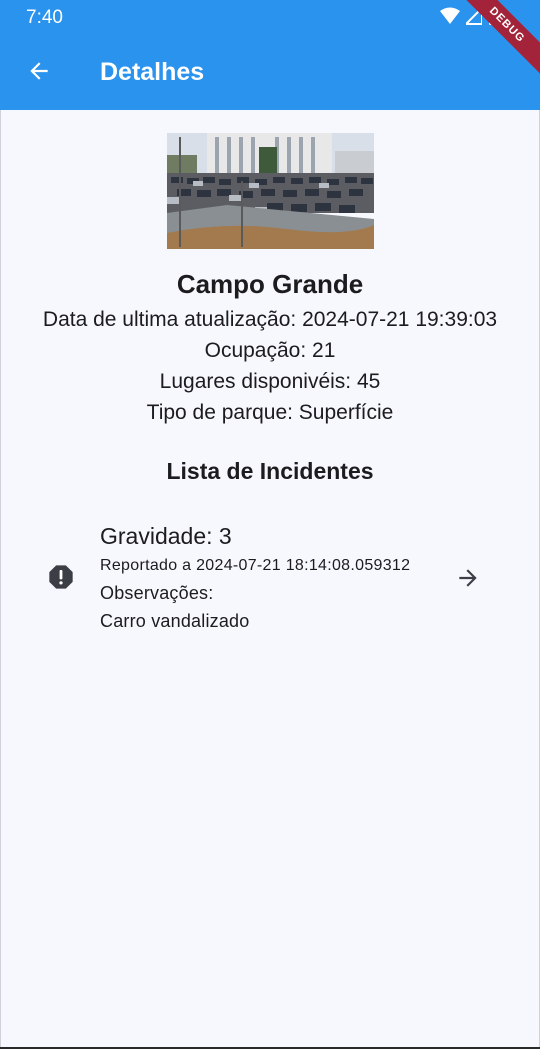 This screenshot has height=1049, width=540. What do you see at coordinates (270, 471) in the screenshot?
I see `incidents-heading: Lista de Incidentes` at bounding box center [270, 471].